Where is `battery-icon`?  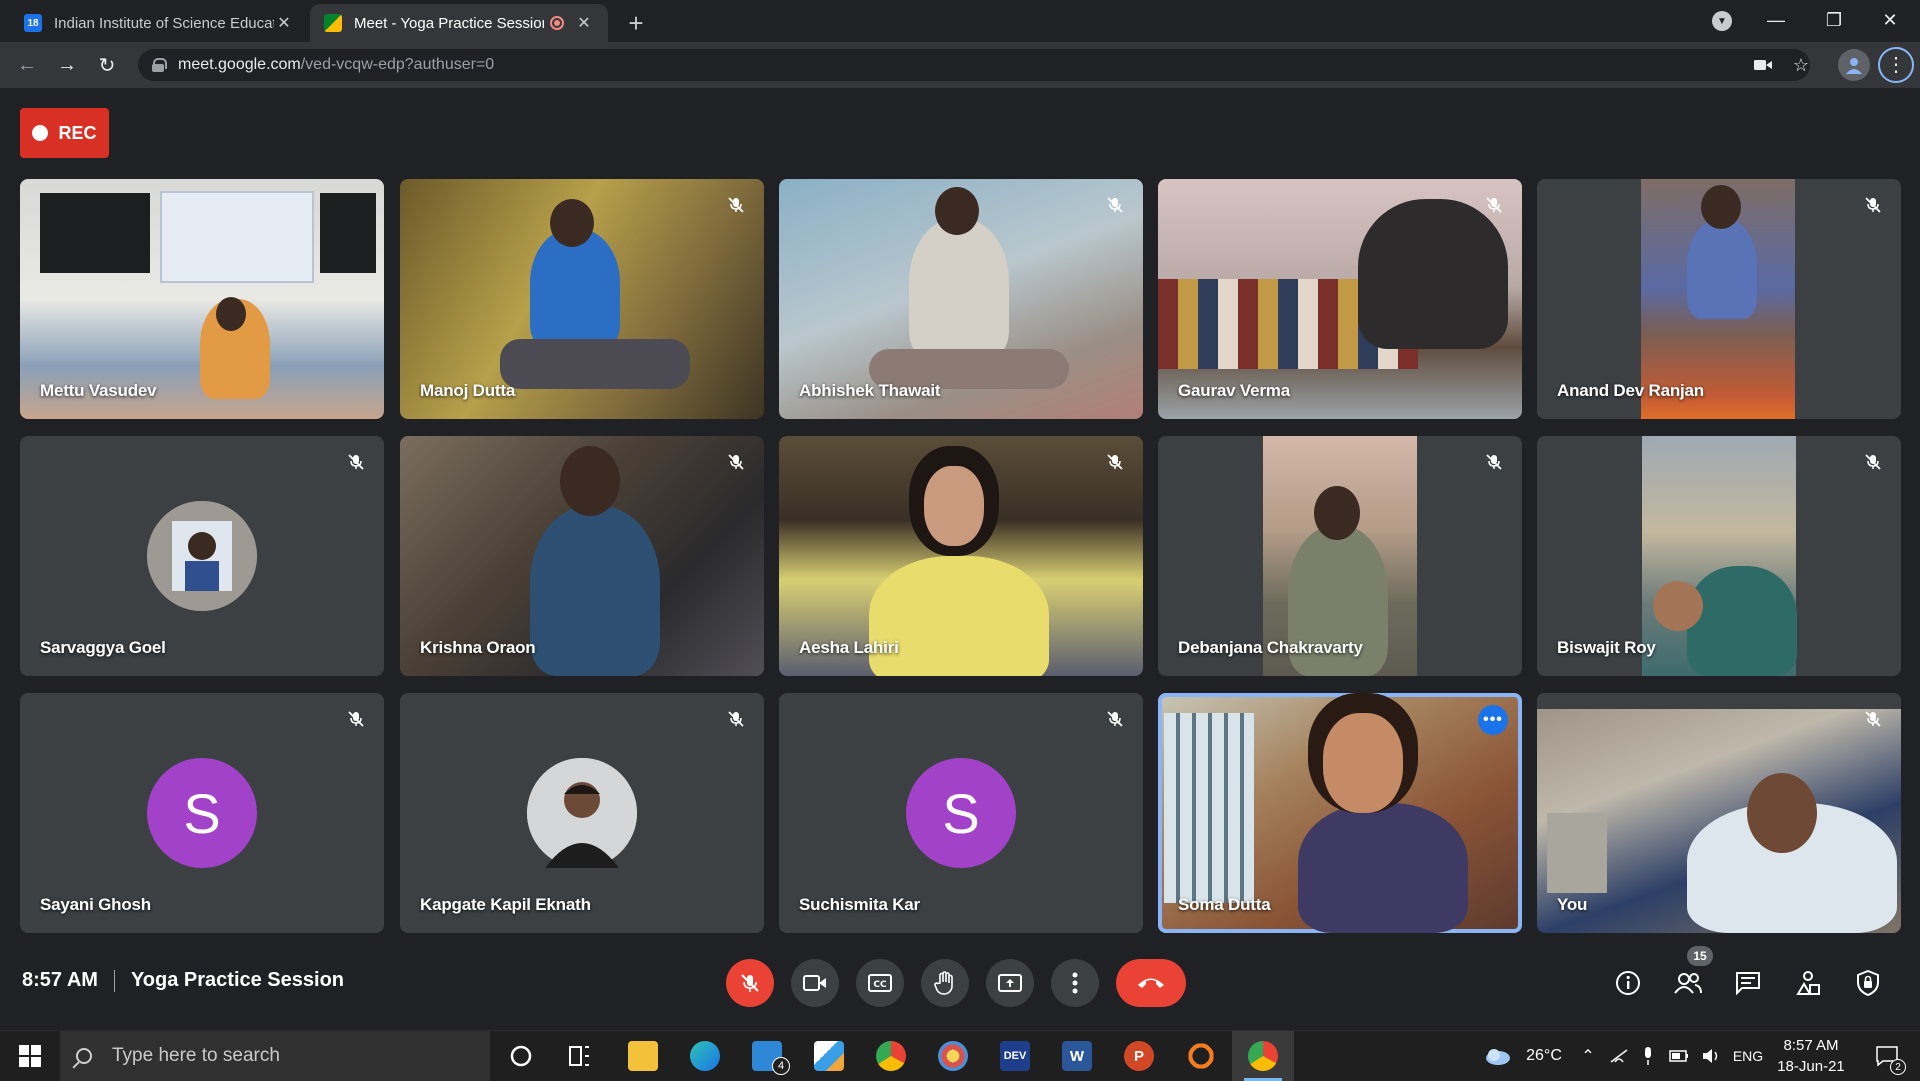
battery-icon is located at coordinates (1679, 1056).